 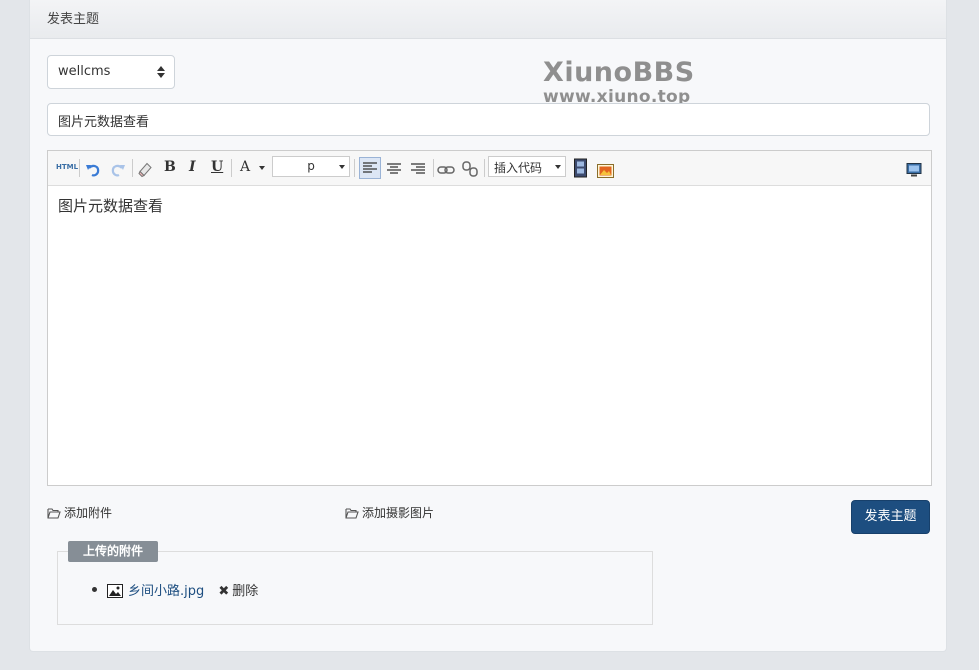 I want to click on align-center-icon, so click(x=394, y=168).